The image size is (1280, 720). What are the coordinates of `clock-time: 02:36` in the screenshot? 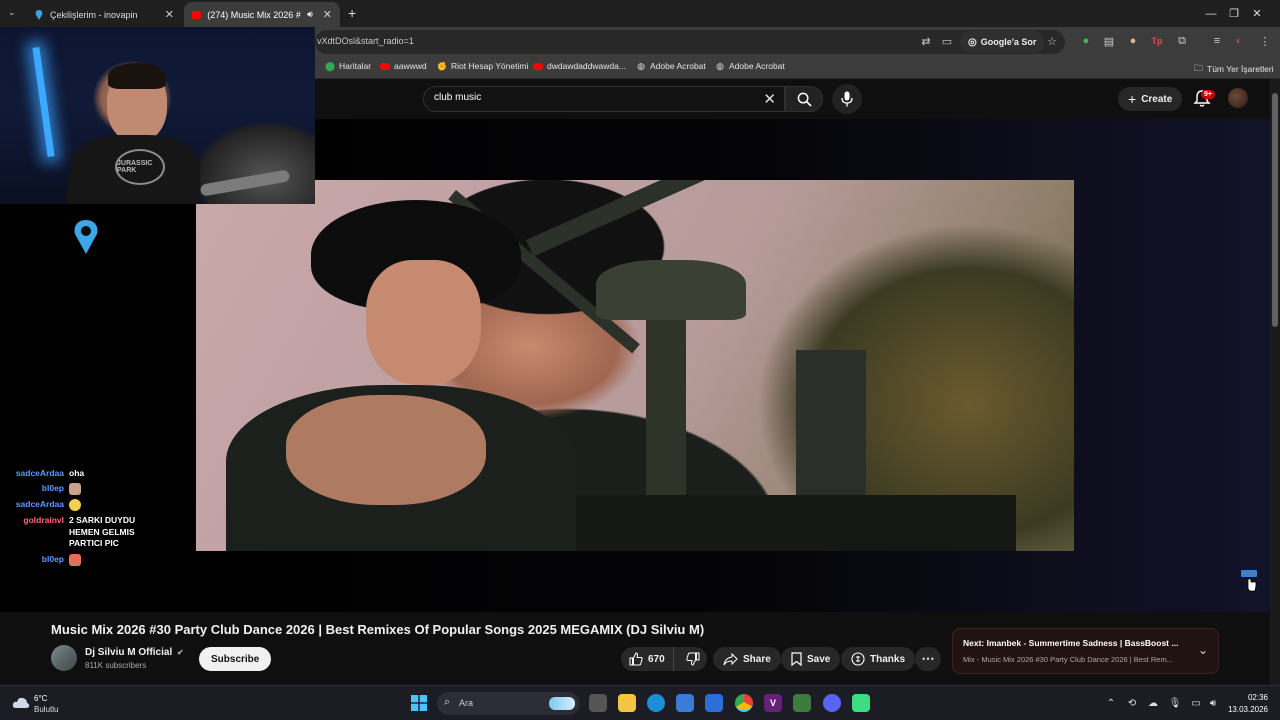 It's located at (1252, 697).